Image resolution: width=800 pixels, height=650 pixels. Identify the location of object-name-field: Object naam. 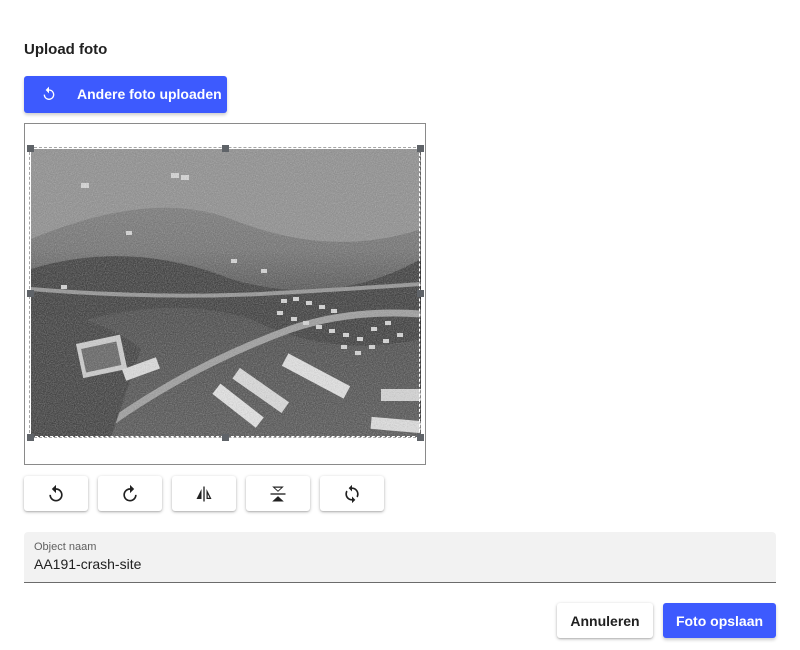
(400, 557).